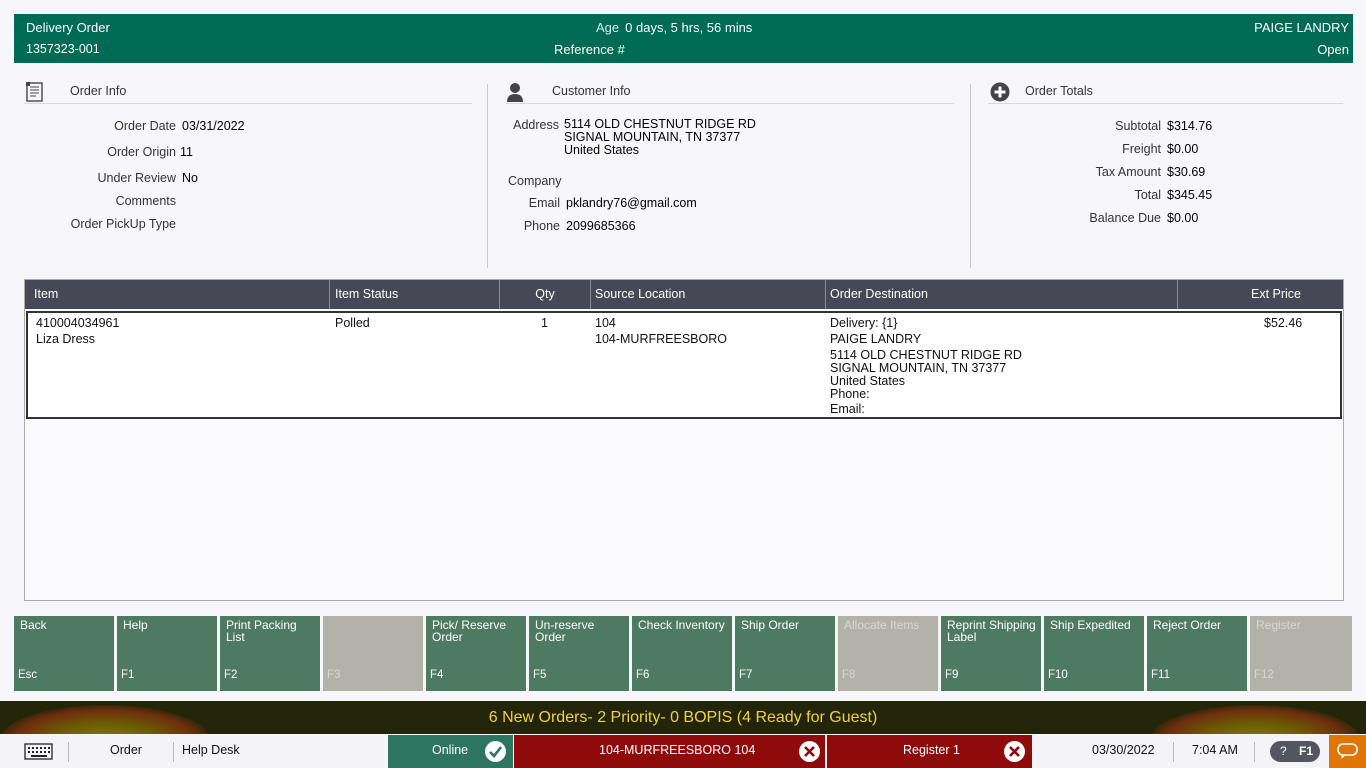  What do you see at coordinates (270, 653) in the screenshot?
I see `print-packing-list-button: Print Packing List F2` at bounding box center [270, 653].